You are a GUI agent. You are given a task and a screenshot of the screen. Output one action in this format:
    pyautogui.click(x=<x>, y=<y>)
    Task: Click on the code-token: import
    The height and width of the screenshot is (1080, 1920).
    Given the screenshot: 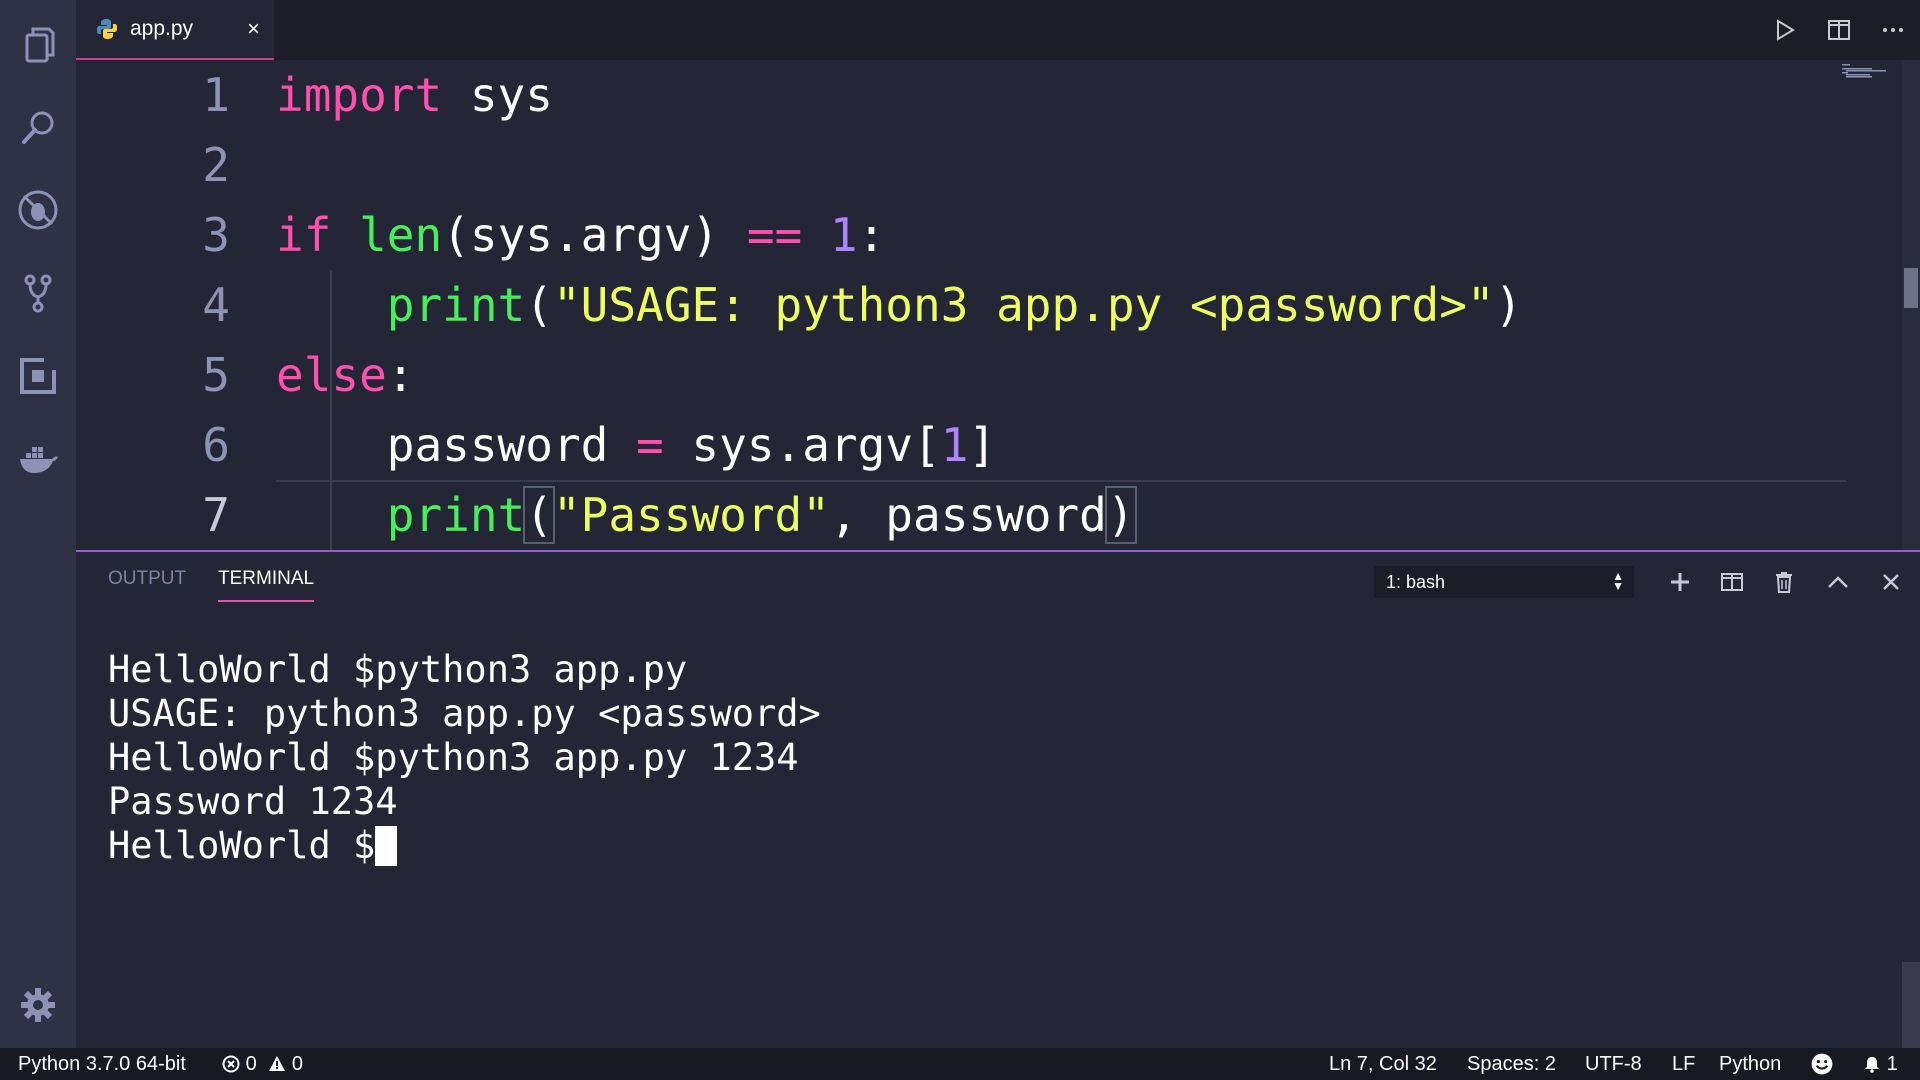 What is the action you would take?
    pyautogui.click(x=359, y=95)
    